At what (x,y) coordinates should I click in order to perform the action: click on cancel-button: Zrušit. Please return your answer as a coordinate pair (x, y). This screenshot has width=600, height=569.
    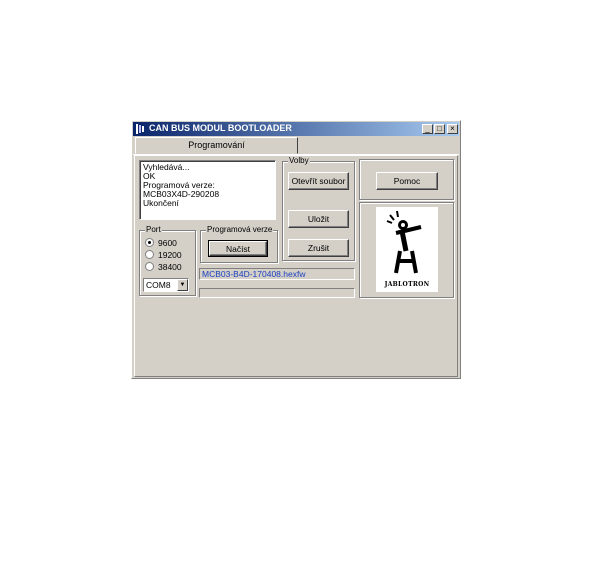
    Looking at the image, I should click on (318, 248).